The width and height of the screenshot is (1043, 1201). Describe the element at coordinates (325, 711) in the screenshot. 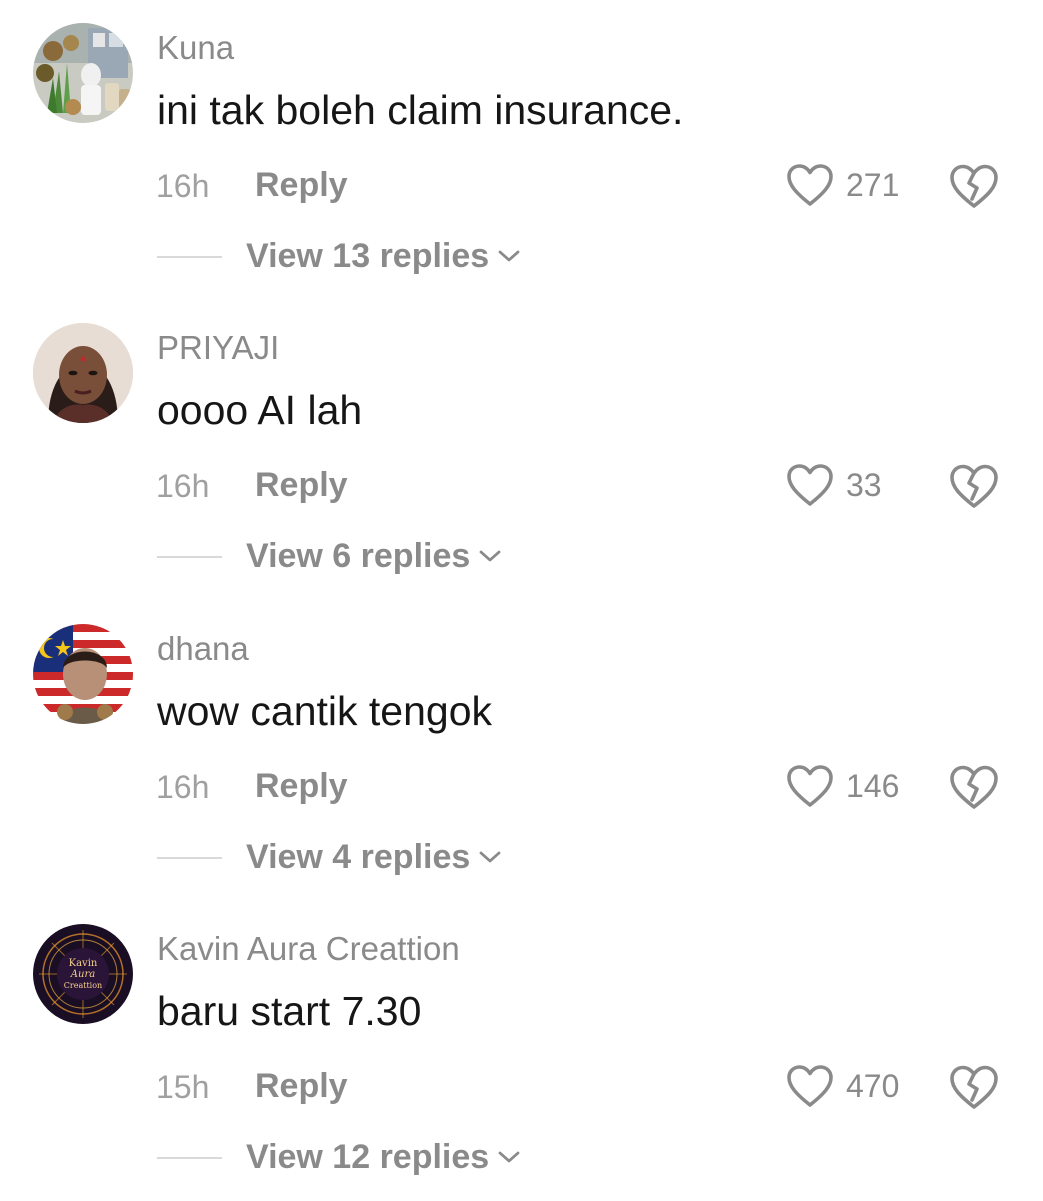

I see `comment-text: wow cantik tengok` at that location.